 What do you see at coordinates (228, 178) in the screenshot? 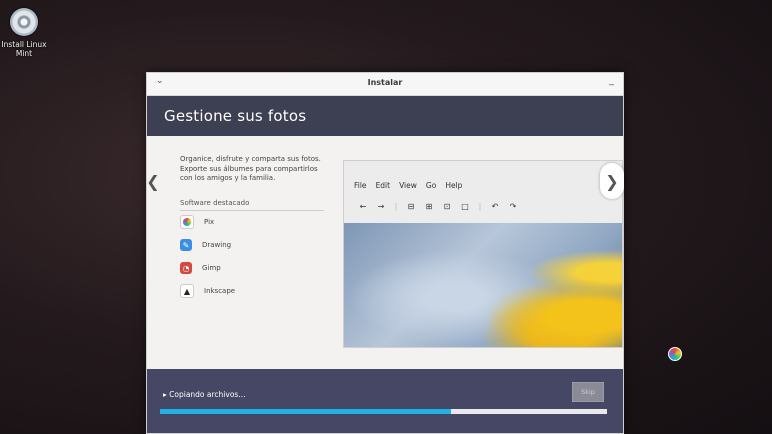
I see `description-line: con los amigos y la familia.` at bounding box center [228, 178].